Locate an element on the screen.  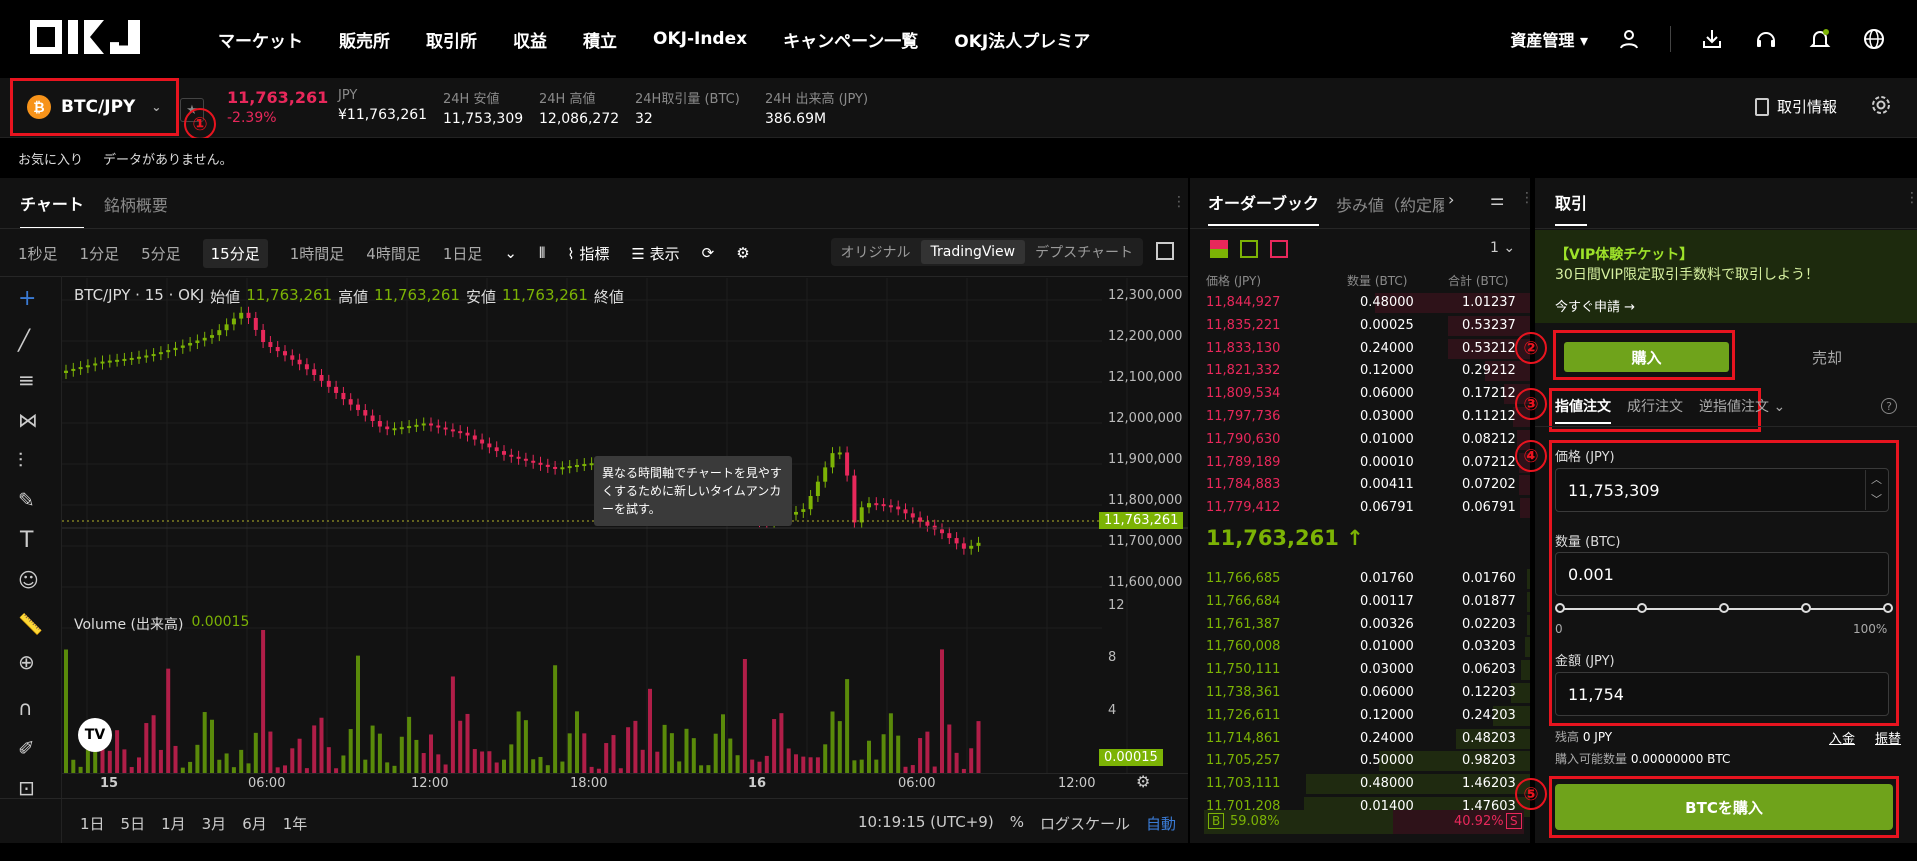
tab-orderbook: オーダーブック is located at coordinates (1264, 208).